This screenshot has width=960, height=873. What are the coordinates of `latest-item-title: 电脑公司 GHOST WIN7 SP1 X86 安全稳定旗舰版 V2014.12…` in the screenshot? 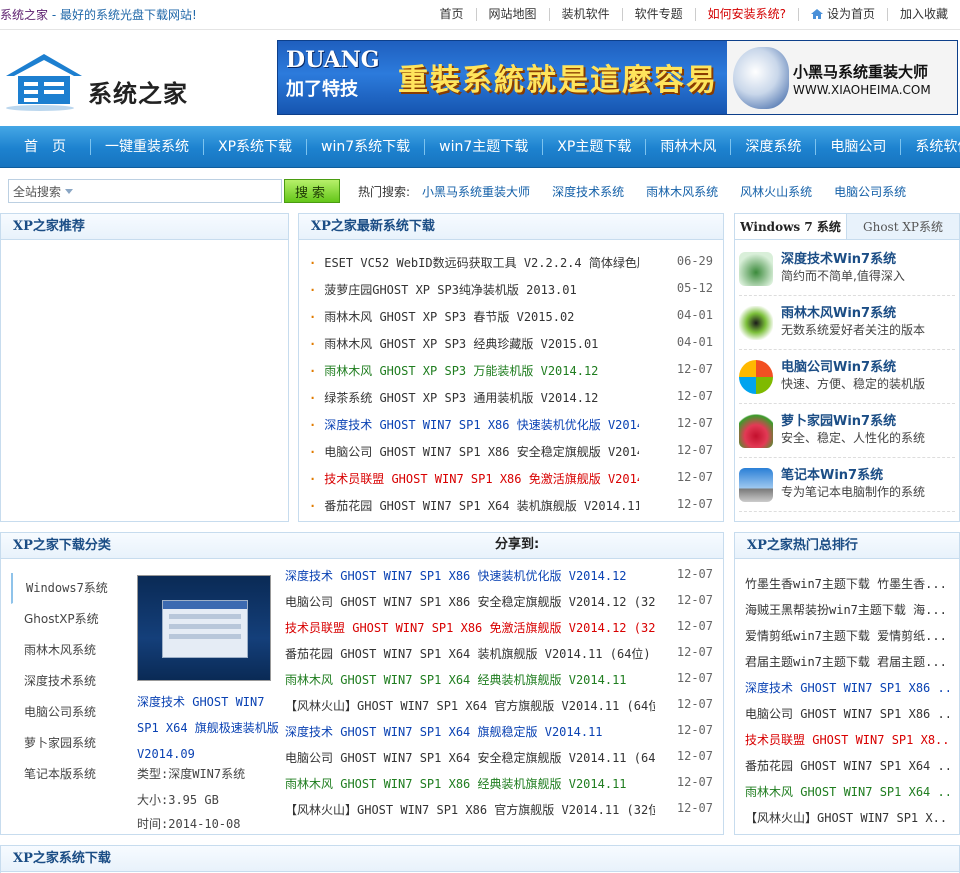 It's located at (474, 452).